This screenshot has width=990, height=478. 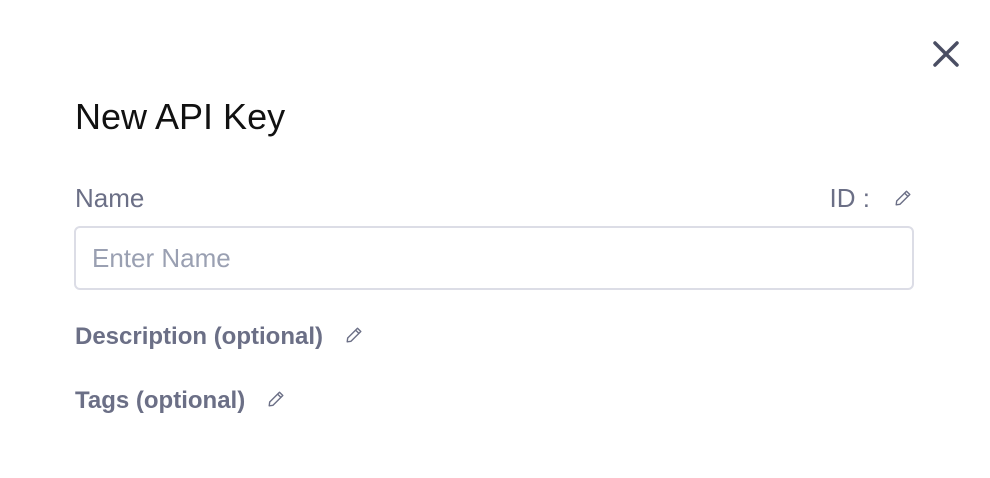 I want to click on dialog-title: New API Key, so click(x=180, y=116).